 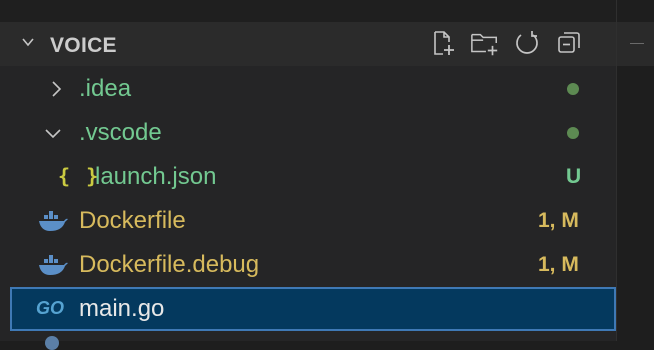 I want to click on collapse-all-button, so click(x=569, y=43).